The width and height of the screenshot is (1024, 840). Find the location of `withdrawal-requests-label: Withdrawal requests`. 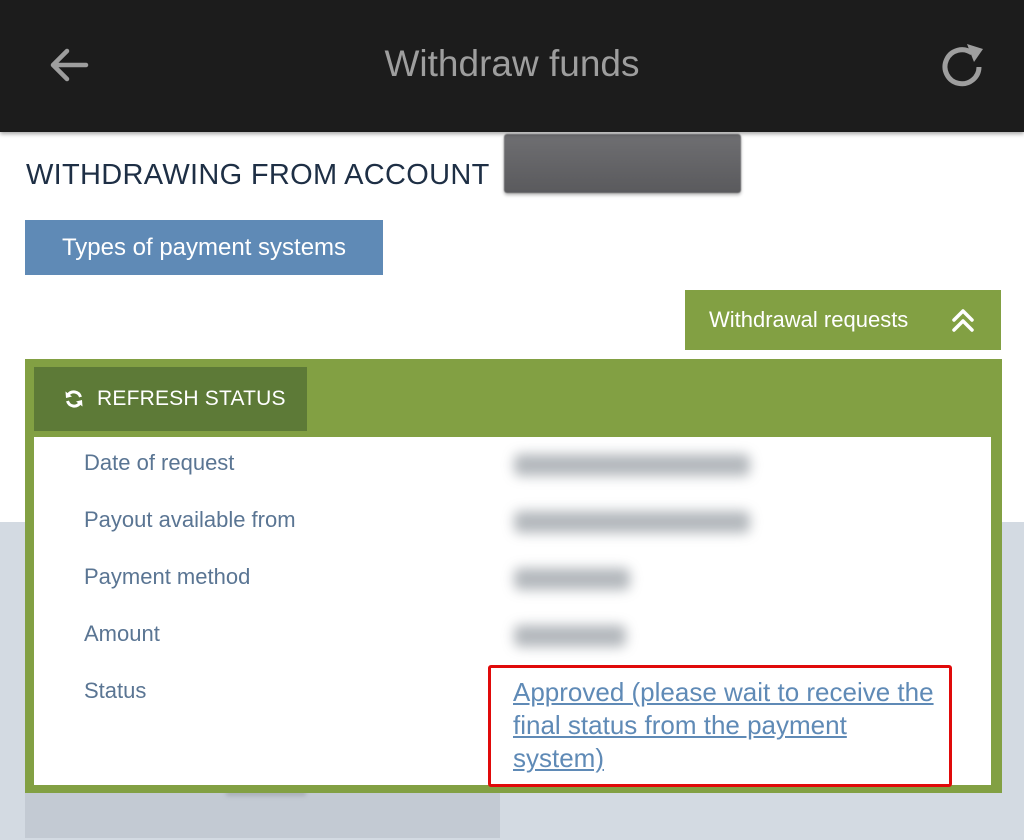

withdrawal-requests-label: Withdrawal requests is located at coordinates (809, 319).